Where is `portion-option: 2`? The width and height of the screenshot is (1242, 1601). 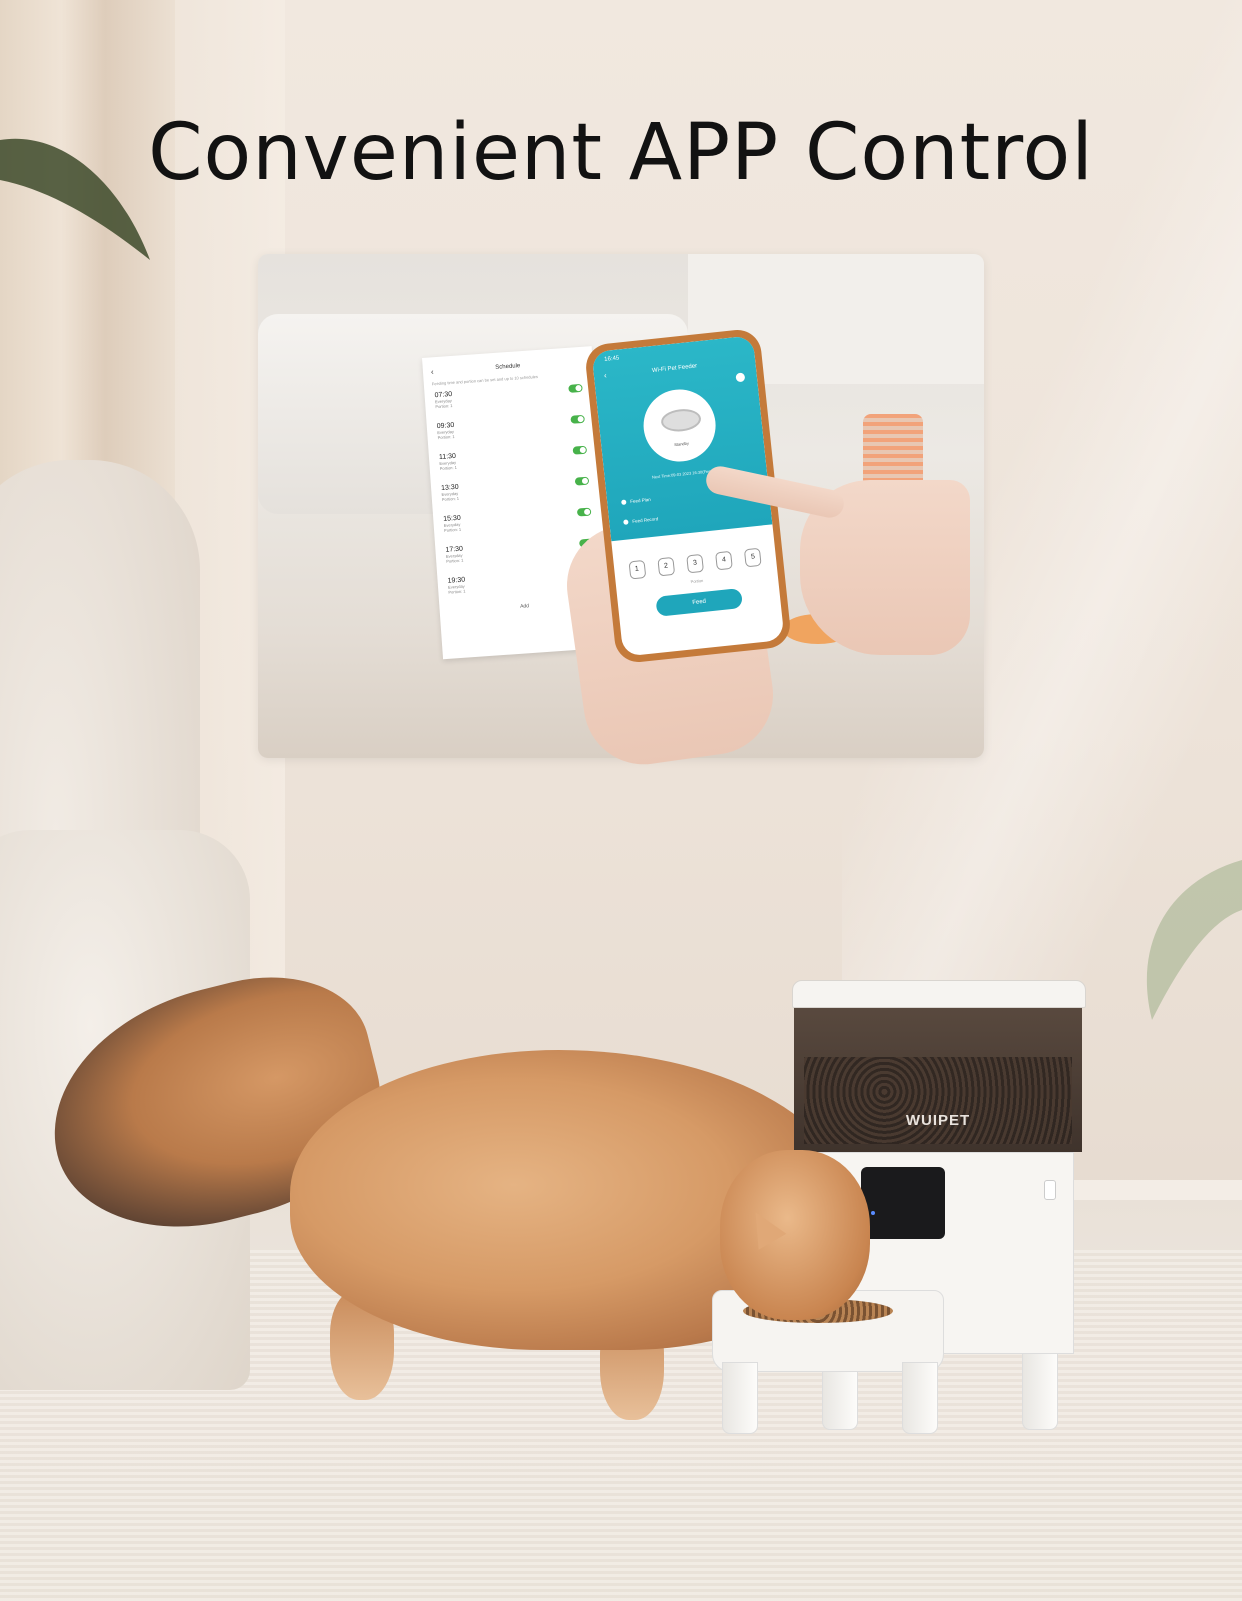
portion-option: 2 is located at coordinates (666, 566).